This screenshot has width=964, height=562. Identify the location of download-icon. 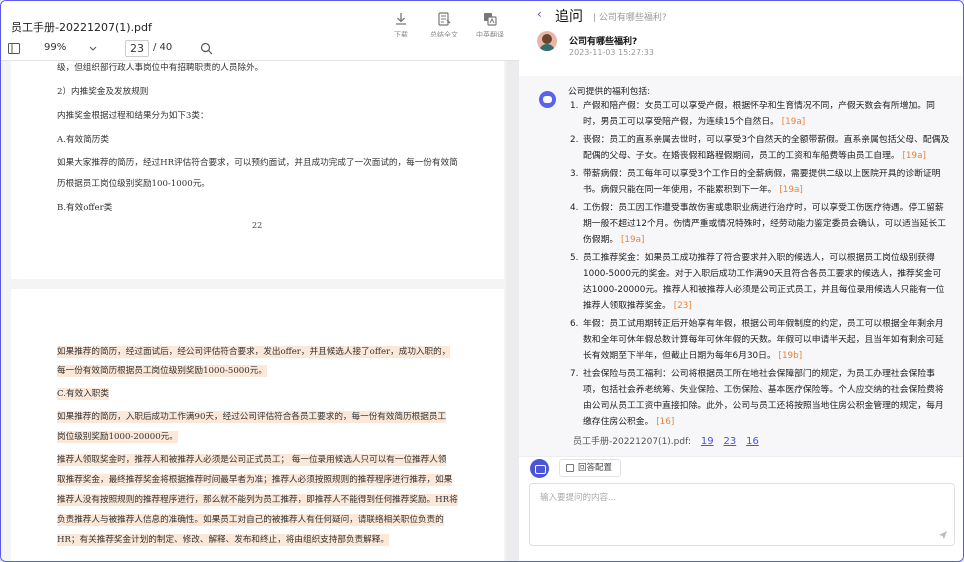
(401, 19).